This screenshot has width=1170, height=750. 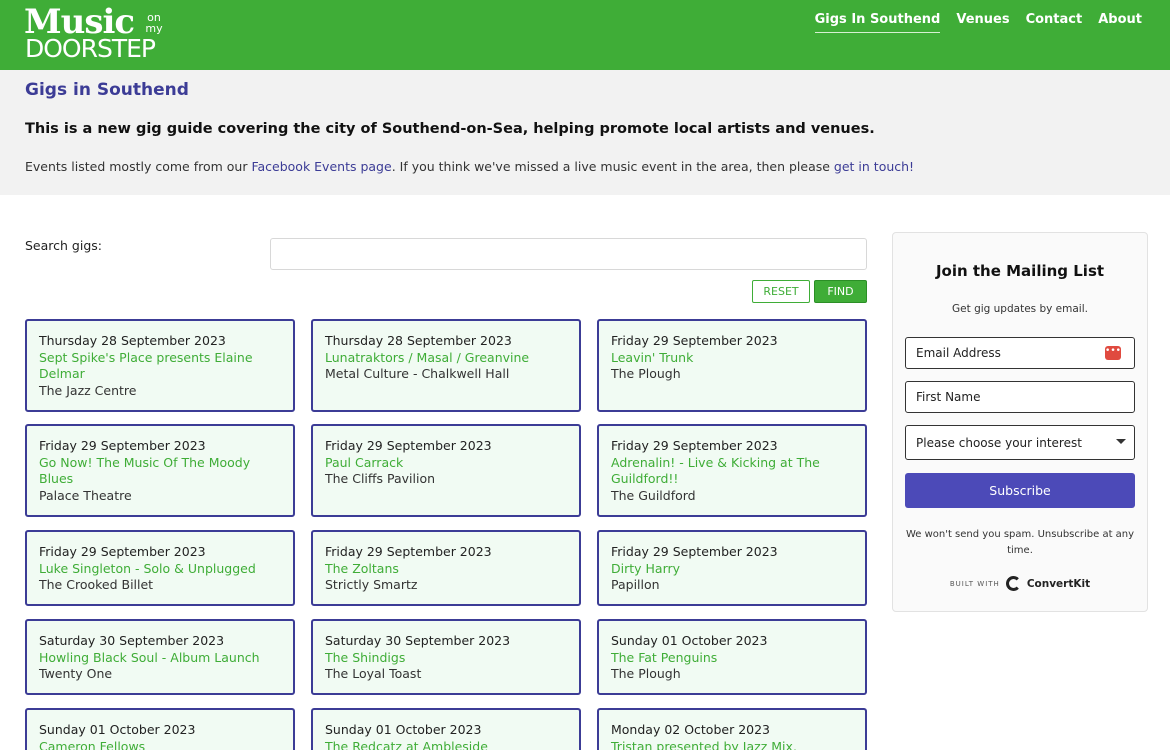 I want to click on built-with-convertkit: BUILT WITH ConvertKit, so click(x=1020, y=583).